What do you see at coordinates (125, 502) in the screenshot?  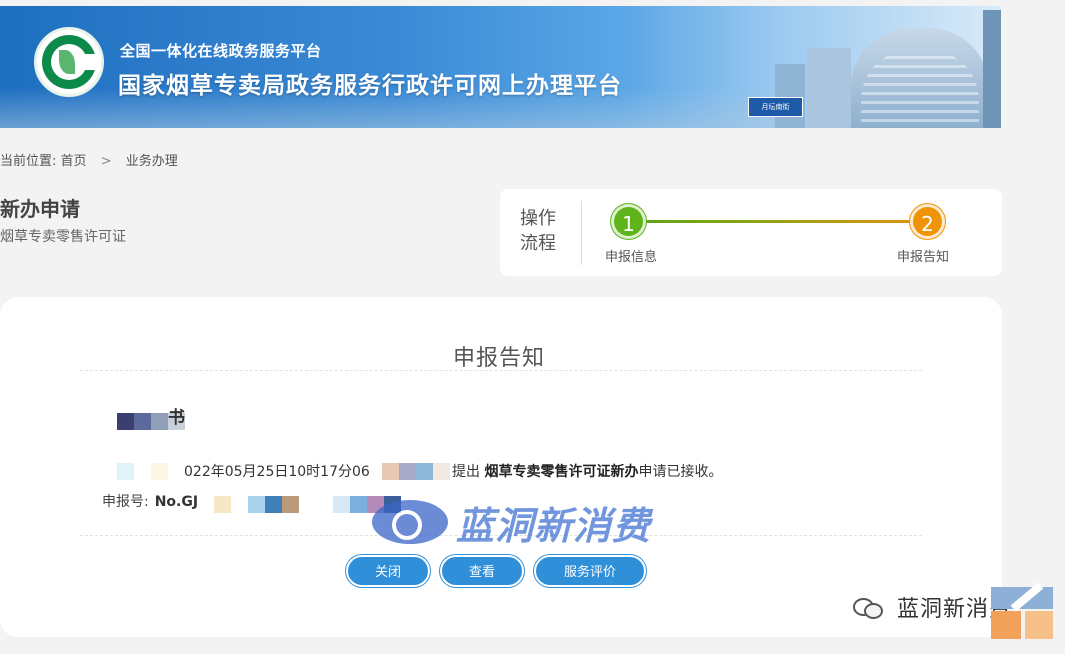 I see `application-number-label: 申报号:` at bounding box center [125, 502].